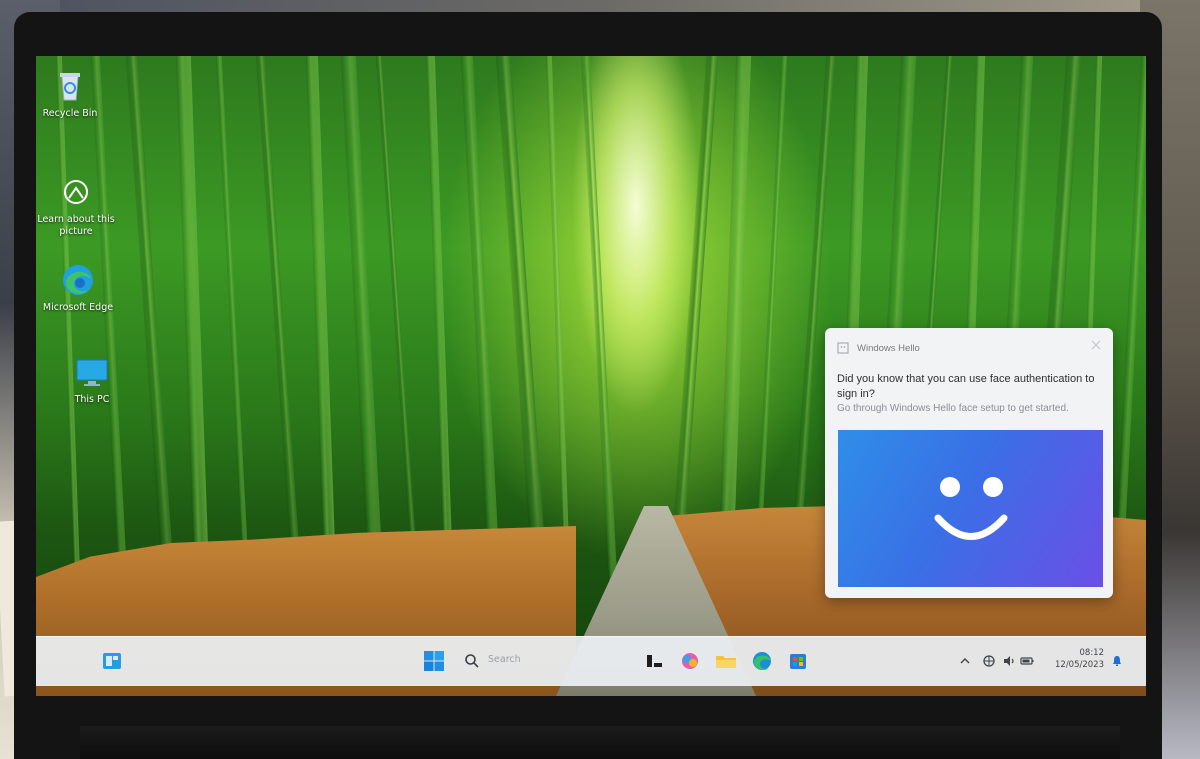 This screenshot has width=1200, height=759. I want to click on taskbar: Search 08:12 12/05/2023, so click(591, 661).